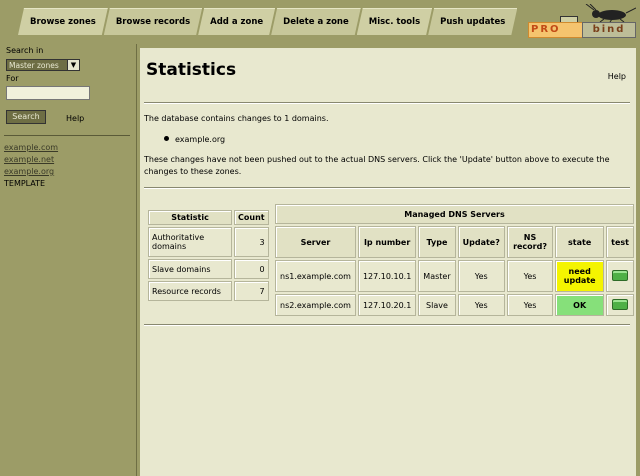 Image resolution: width=640 pixels, height=476 pixels. I want to click on server-name: ns2.example.com, so click(315, 305).